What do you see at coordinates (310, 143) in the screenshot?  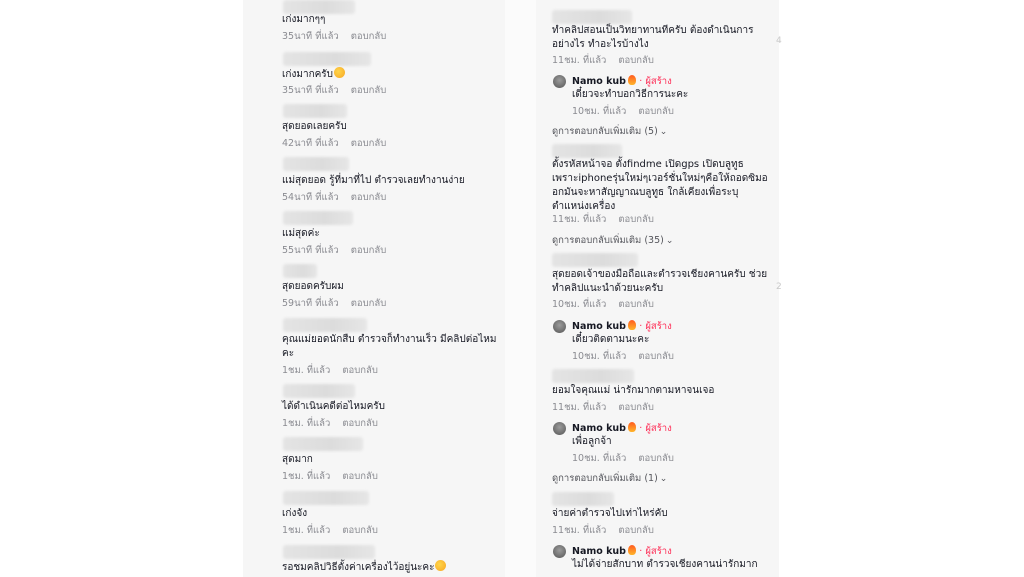 I see `comment-time: 42นาที ที่แล้ว` at bounding box center [310, 143].